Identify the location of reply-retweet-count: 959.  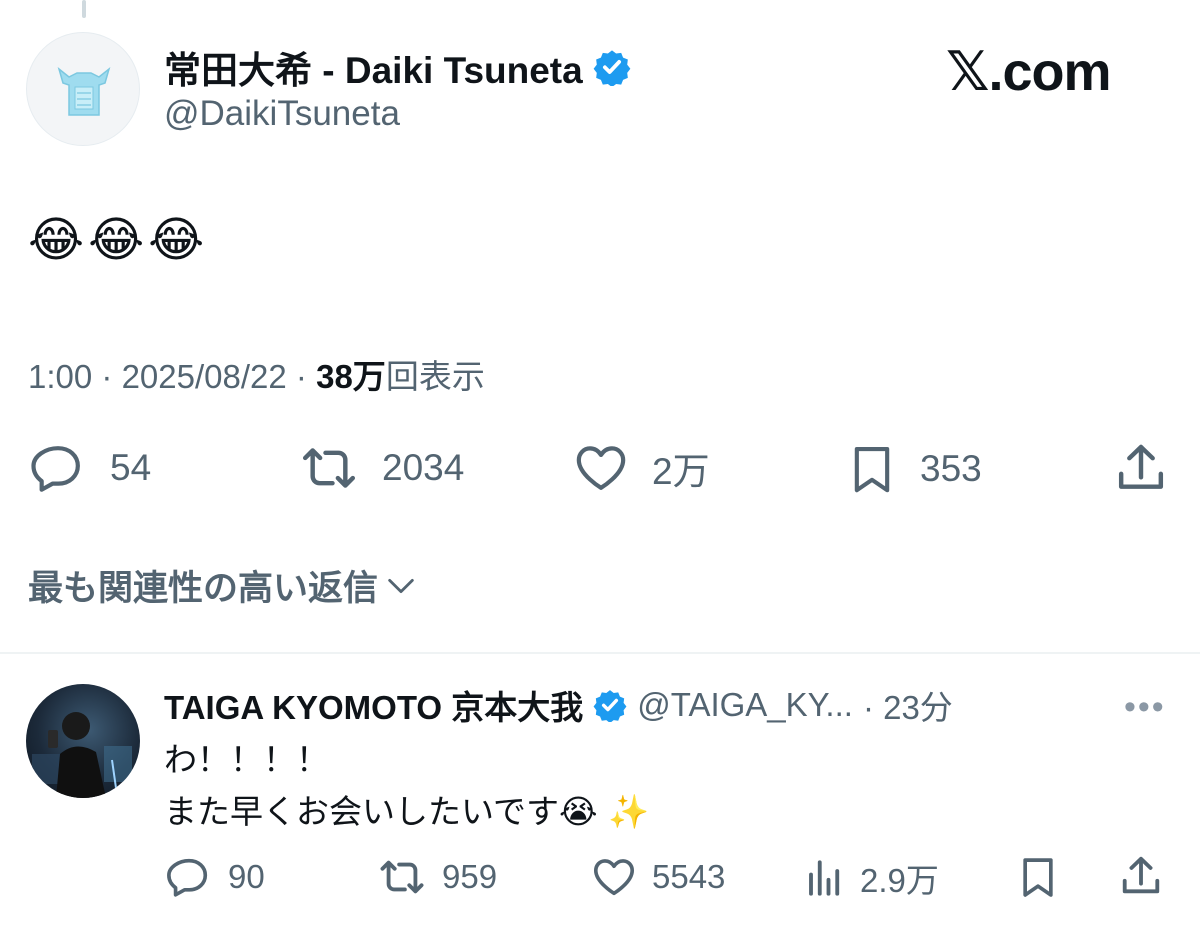
(470, 876).